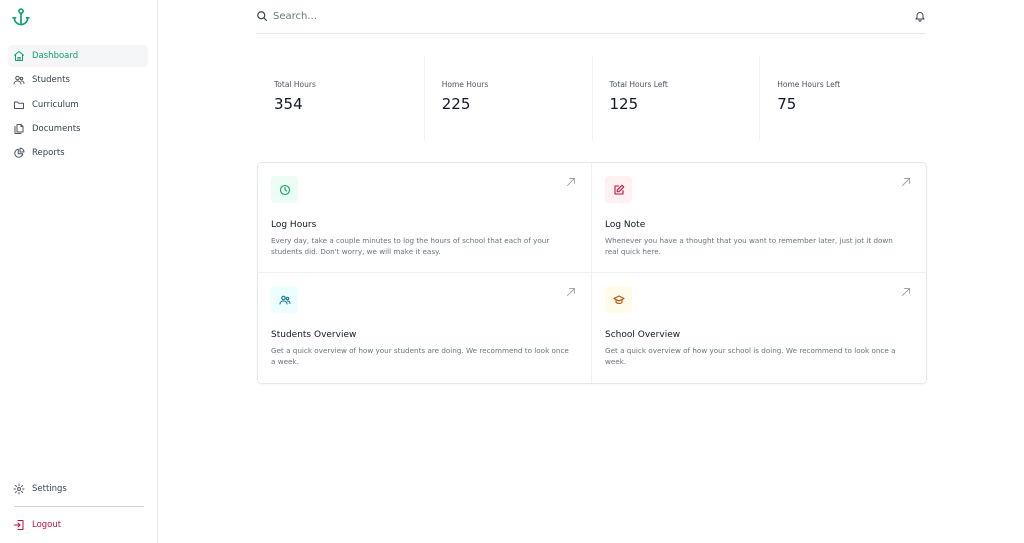 This screenshot has height=543, width=1024. What do you see at coordinates (456, 104) in the screenshot?
I see `stat-value: 225` at bounding box center [456, 104].